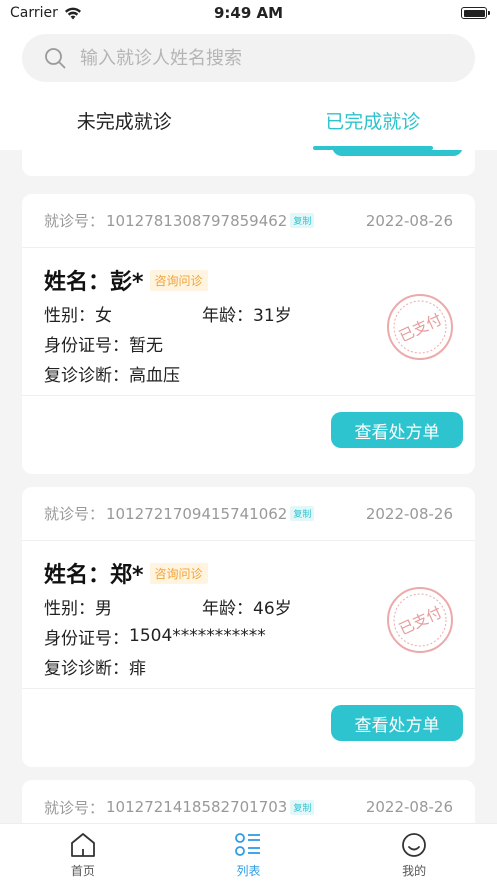 This screenshot has height=883, width=497. I want to click on active-tab-indicator, so click(372, 148).